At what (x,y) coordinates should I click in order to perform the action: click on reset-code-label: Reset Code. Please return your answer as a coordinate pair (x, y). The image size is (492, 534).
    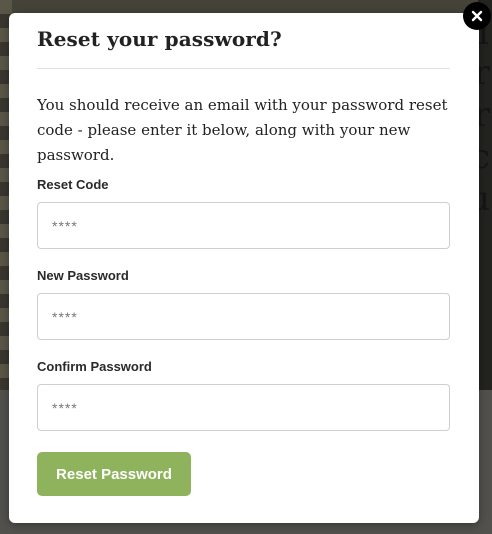
    Looking at the image, I should click on (73, 184).